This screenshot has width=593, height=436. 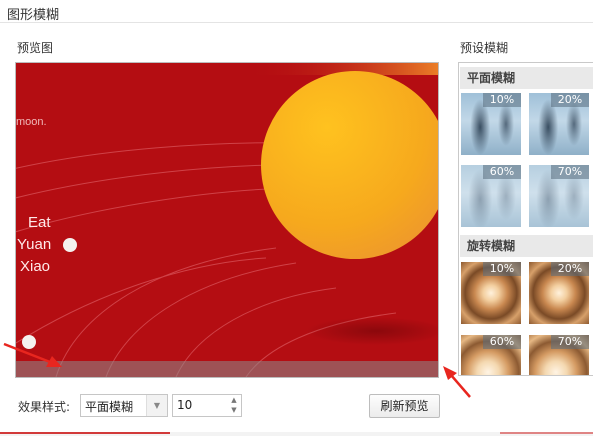 What do you see at coordinates (234, 410) in the screenshot?
I see `caret-down-icon: ▼` at bounding box center [234, 410].